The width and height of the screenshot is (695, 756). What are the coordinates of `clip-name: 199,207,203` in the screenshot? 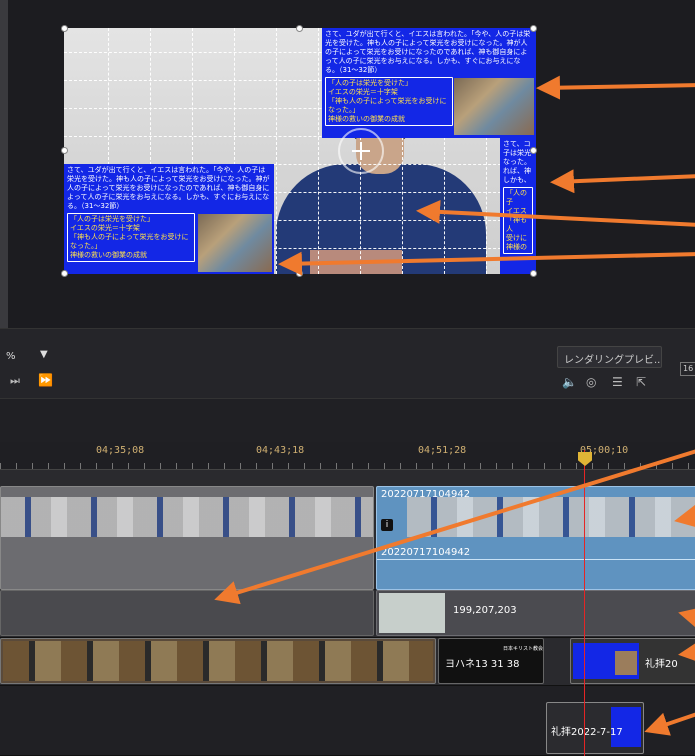 It's located at (485, 610).